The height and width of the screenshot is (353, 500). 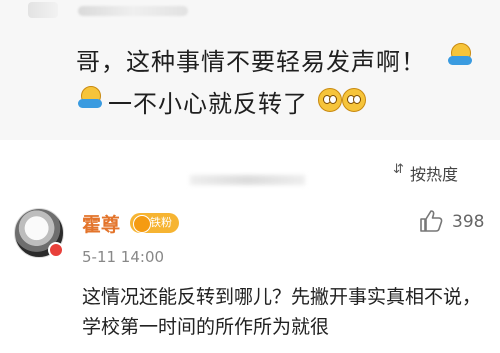 What do you see at coordinates (208, 104) in the screenshot?
I see `quoted-comment-line-2-text: 一不小心就反转了` at bounding box center [208, 104].